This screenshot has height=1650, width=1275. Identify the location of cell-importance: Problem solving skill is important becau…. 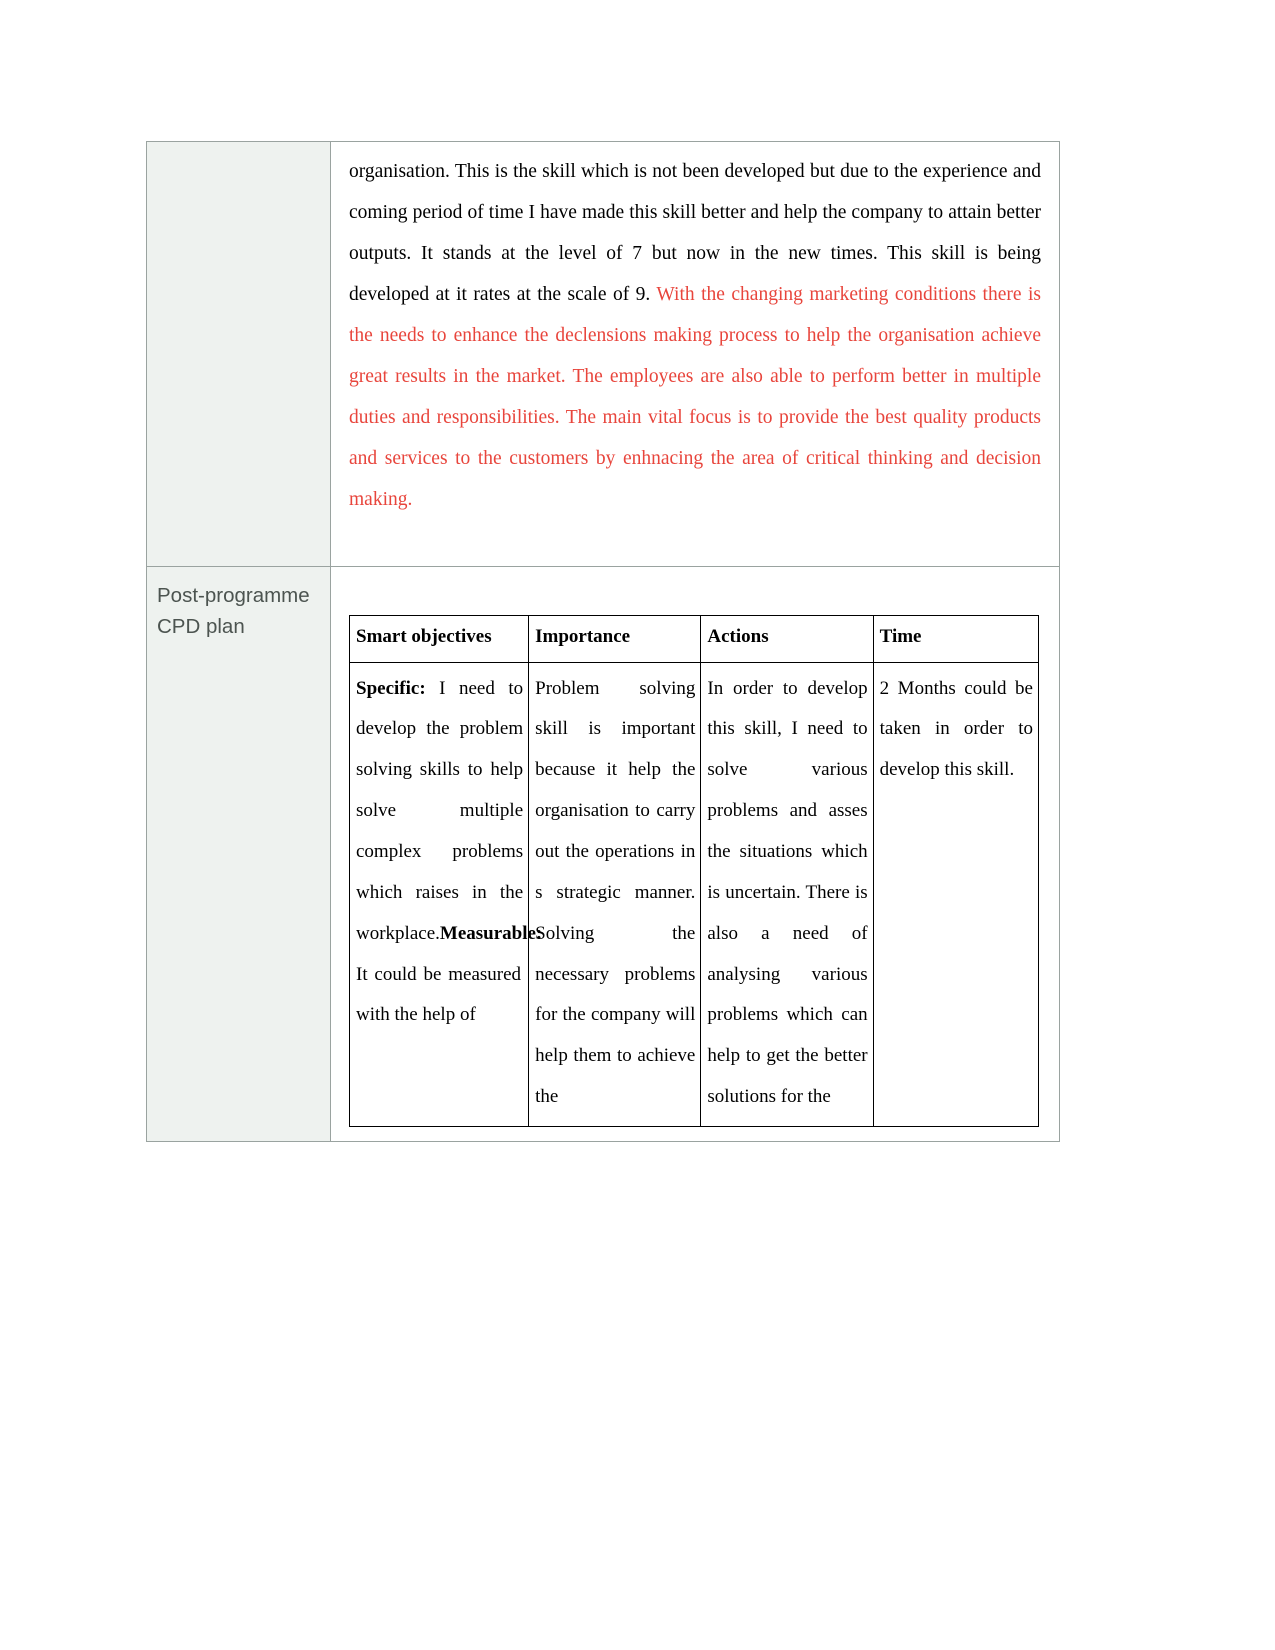
(615, 894).